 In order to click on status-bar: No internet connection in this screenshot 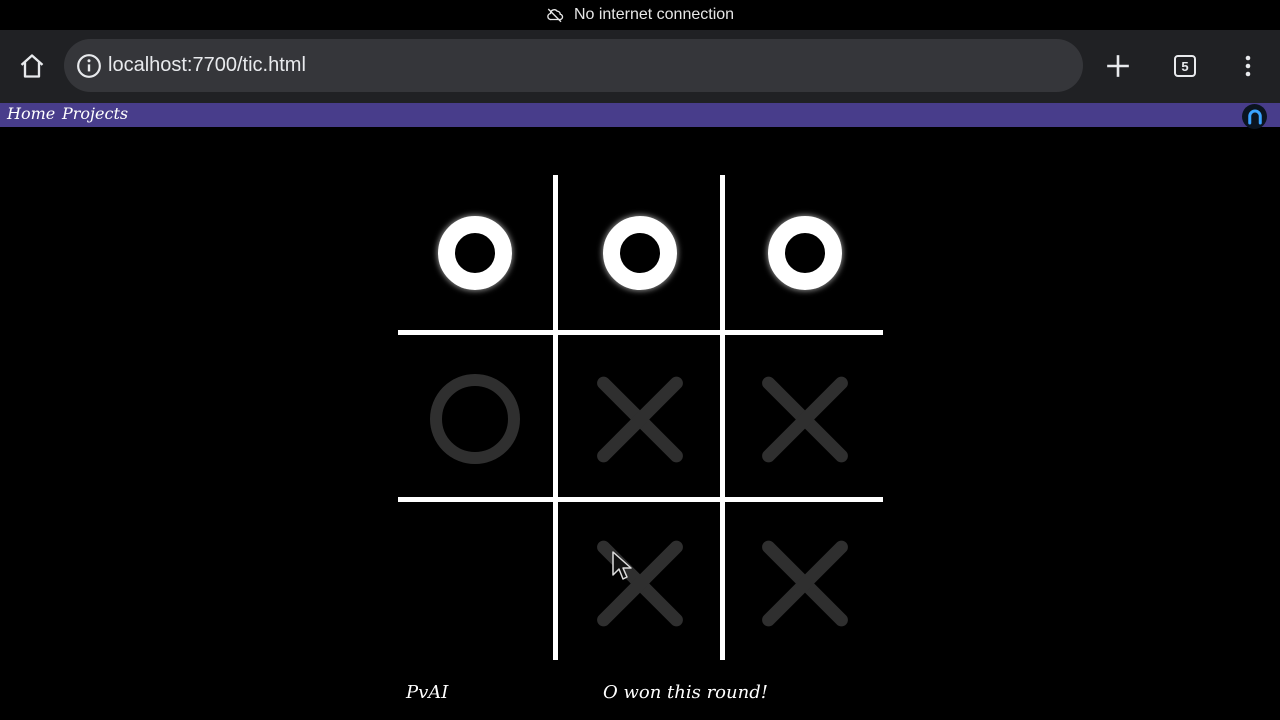, I will do `click(640, 15)`.